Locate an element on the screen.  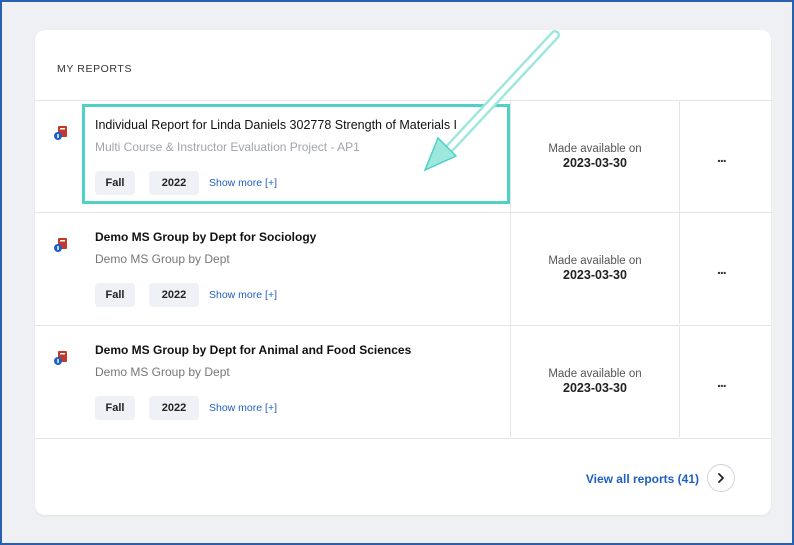
card-title: MY REPORTS is located at coordinates (95, 69).